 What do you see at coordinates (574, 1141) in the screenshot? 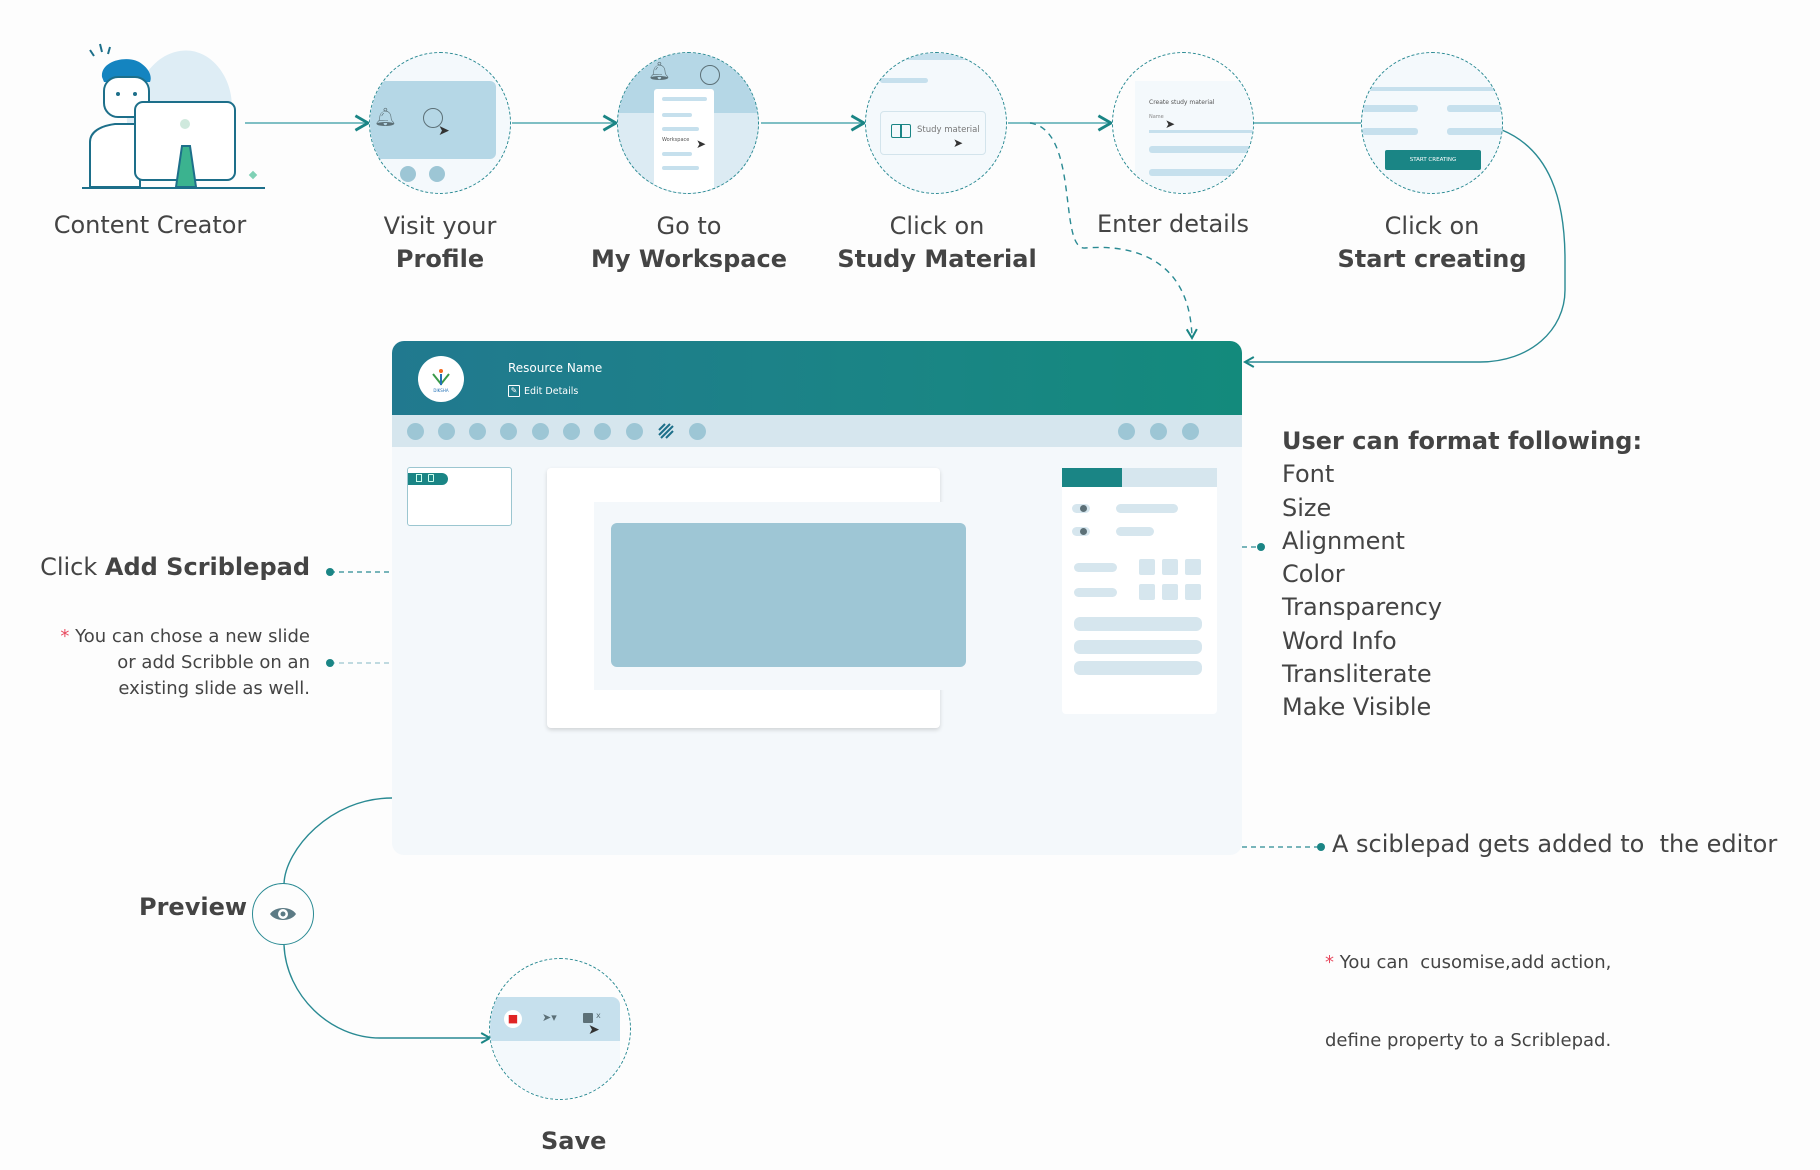
I see `save-label: Save` at bounding box center [574, 1141].